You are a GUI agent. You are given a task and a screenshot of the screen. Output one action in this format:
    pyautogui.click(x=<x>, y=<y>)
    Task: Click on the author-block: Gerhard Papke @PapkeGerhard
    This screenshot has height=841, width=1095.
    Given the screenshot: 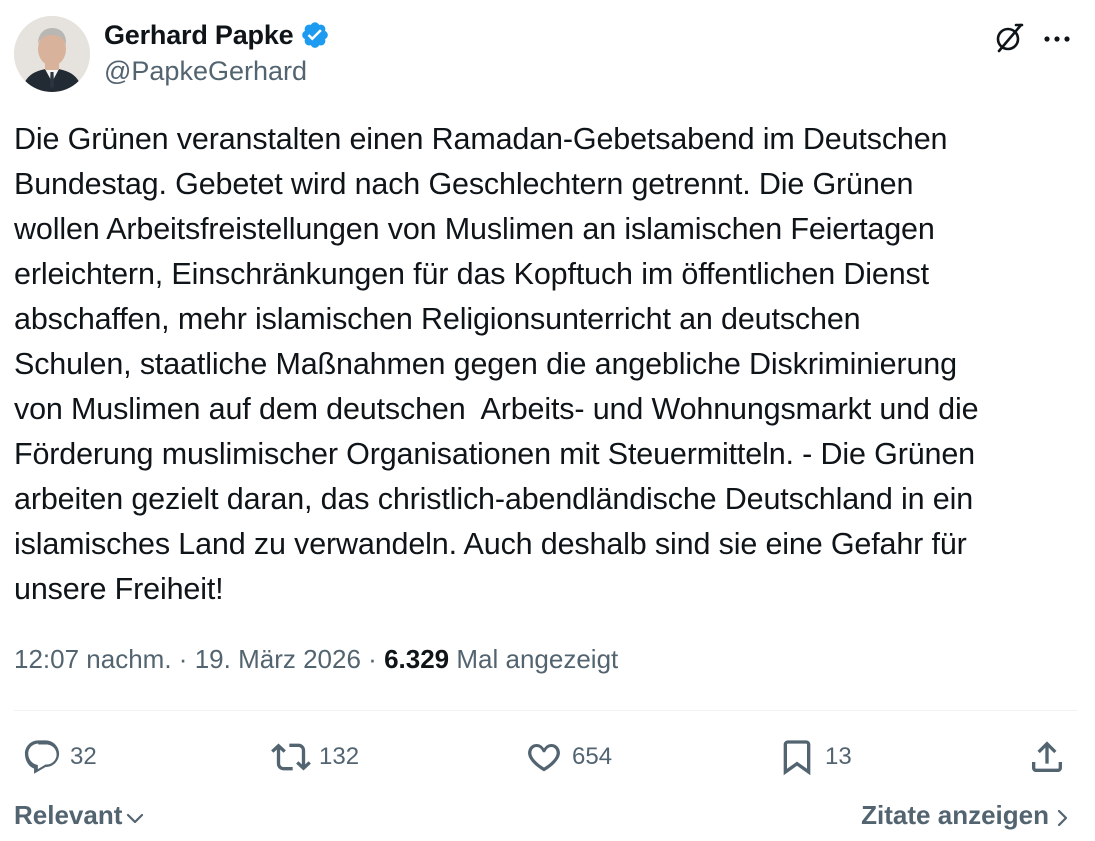 What is the action you would take?
    pyautogui.click(x=217, y=52)
    